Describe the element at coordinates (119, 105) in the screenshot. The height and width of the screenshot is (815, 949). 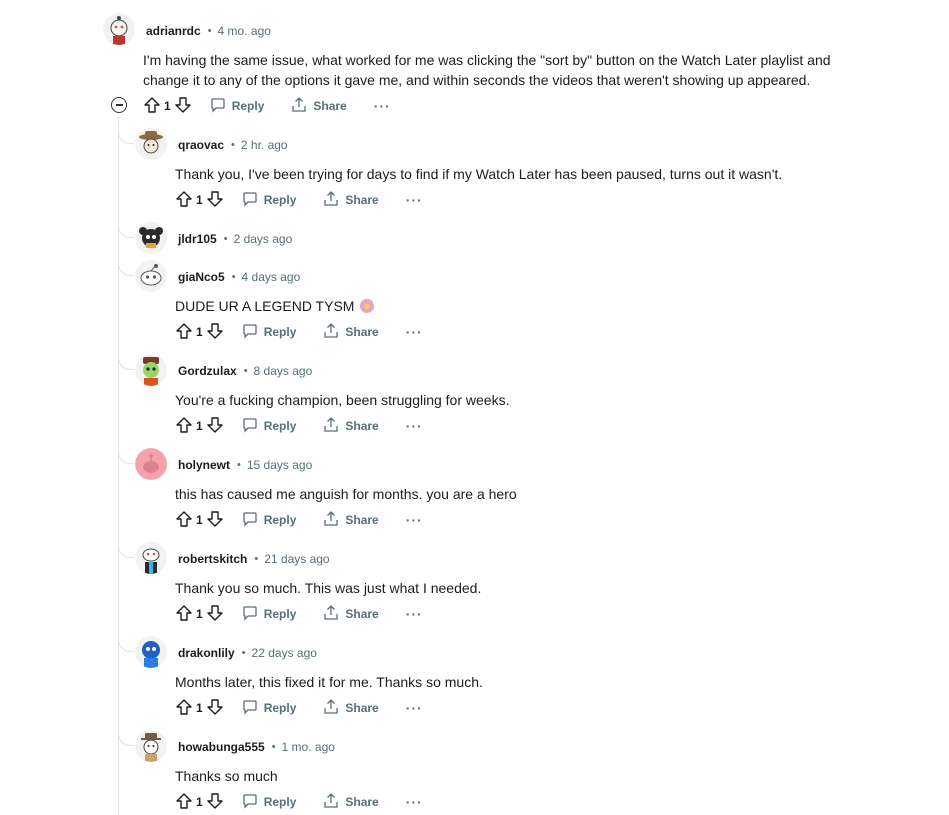
I see `collapse-icon` at that location.